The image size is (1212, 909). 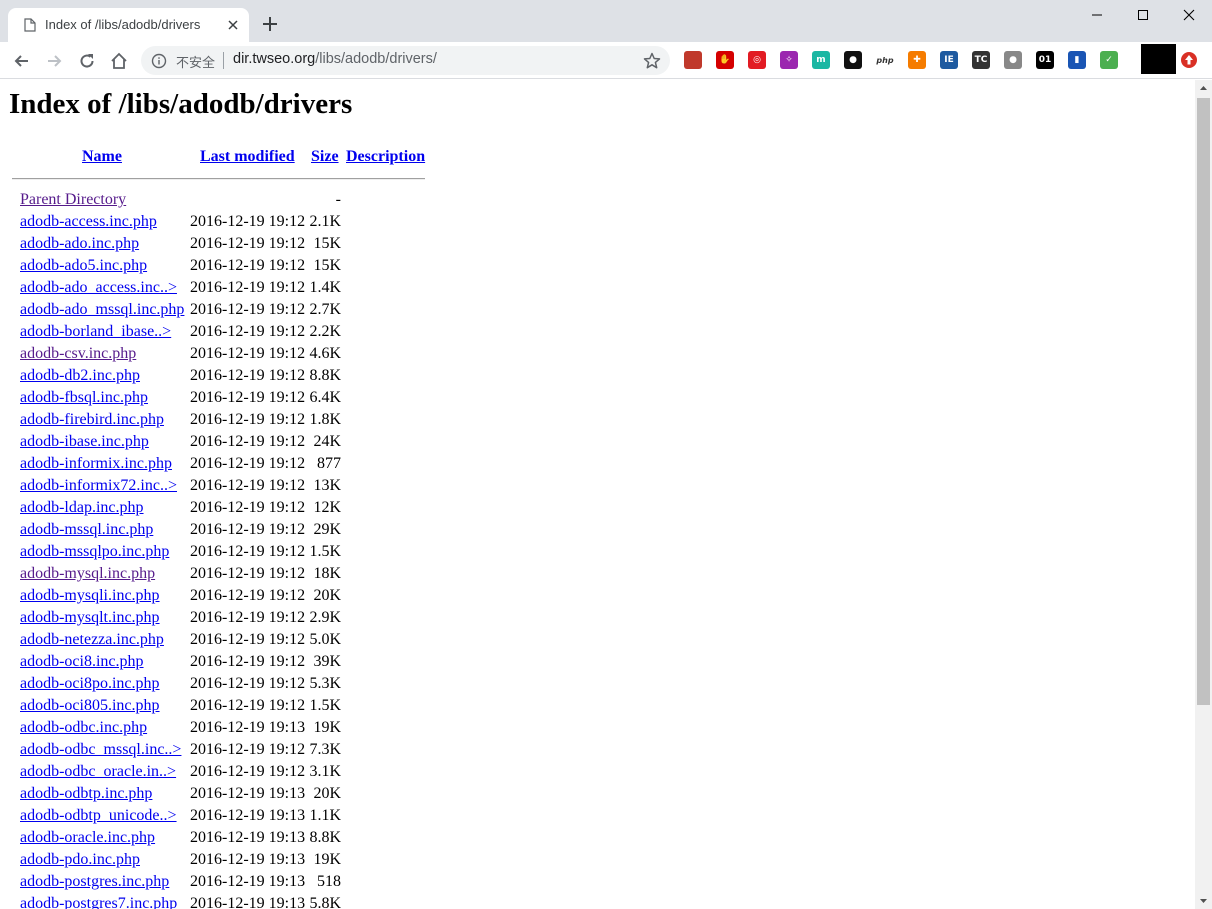 I want to click on minimize-button, so click(x=1097, y=15).